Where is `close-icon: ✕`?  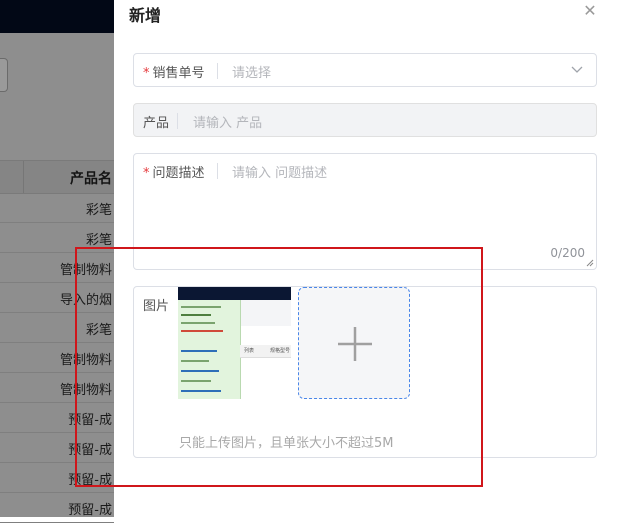 close-icon: ✕ is located at coordinates (590, 11).